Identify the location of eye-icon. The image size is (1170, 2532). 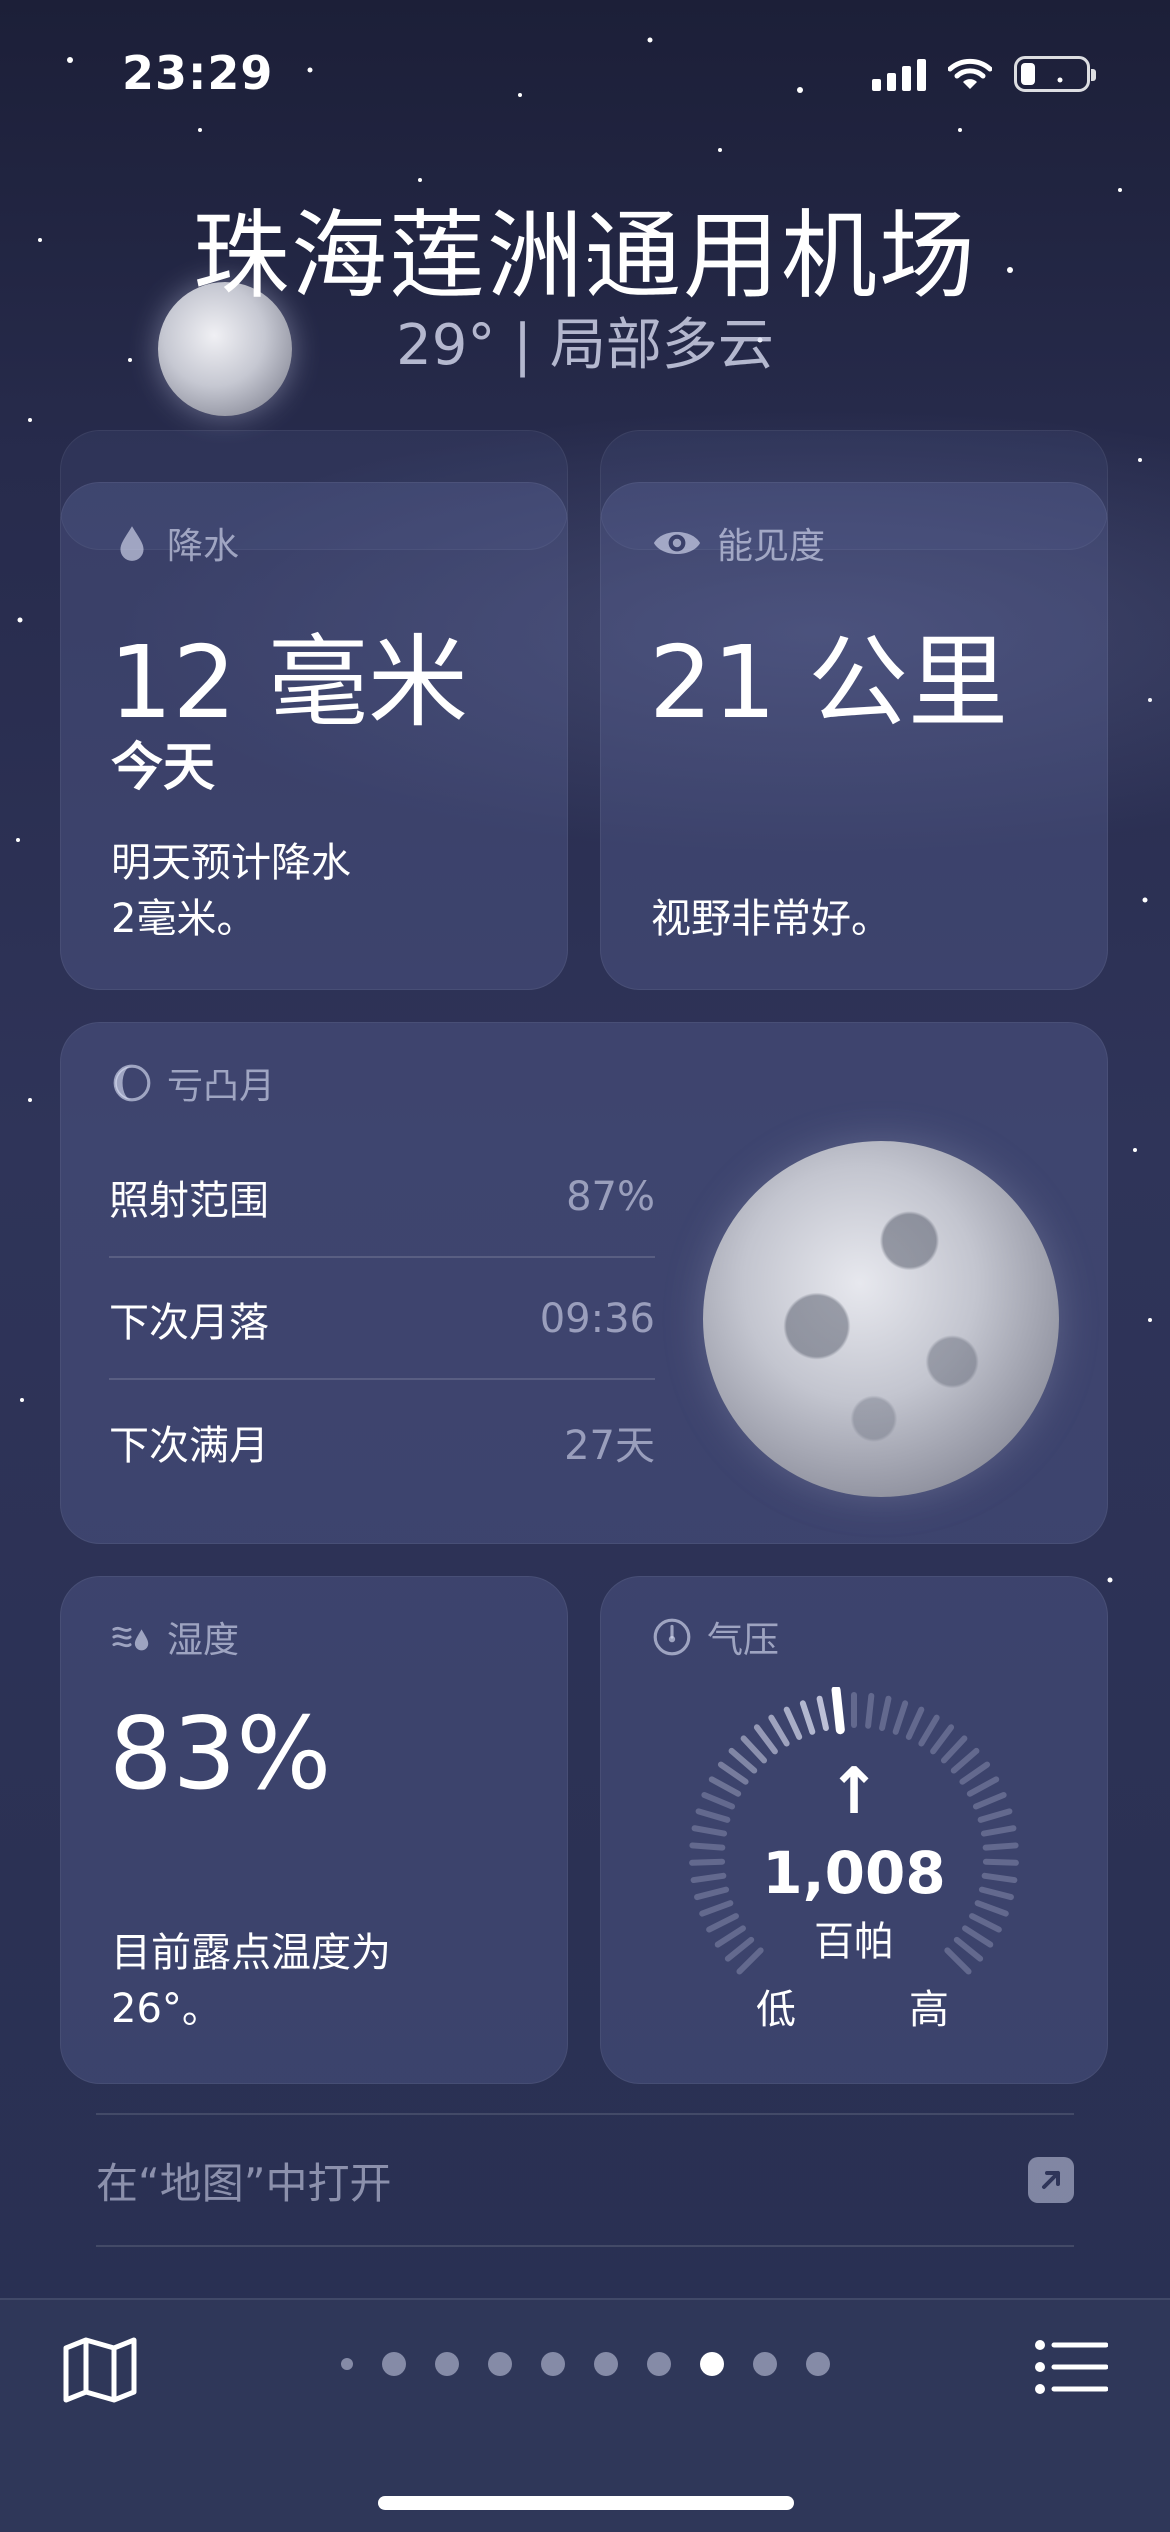
(677, 543).